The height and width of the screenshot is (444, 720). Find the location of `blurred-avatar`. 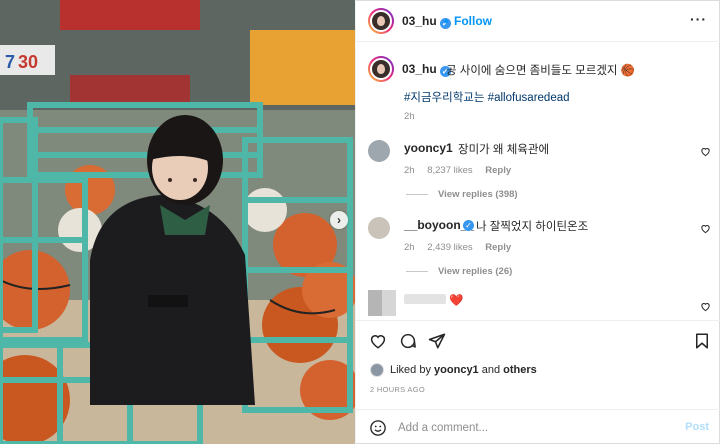

blurred-avatar is located at coordinates (375, 303).